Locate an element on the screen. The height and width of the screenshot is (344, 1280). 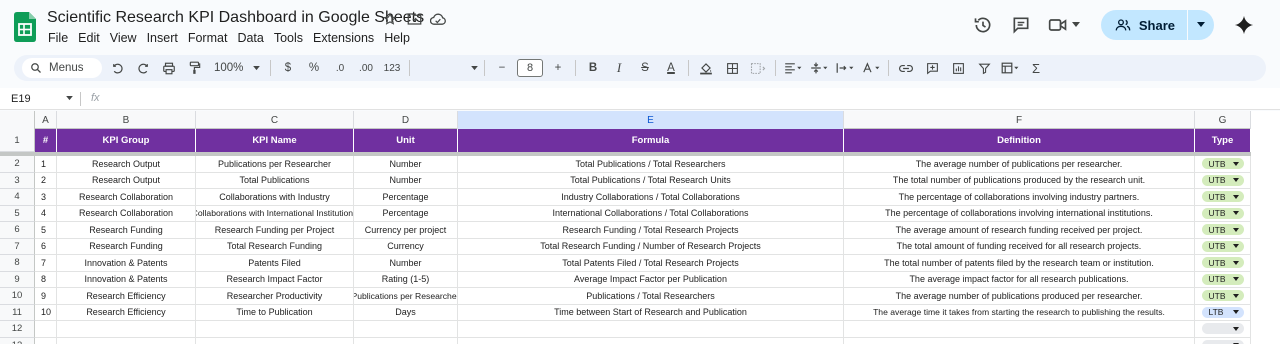
cell-number: 3 is located at coordinates (46, 197).